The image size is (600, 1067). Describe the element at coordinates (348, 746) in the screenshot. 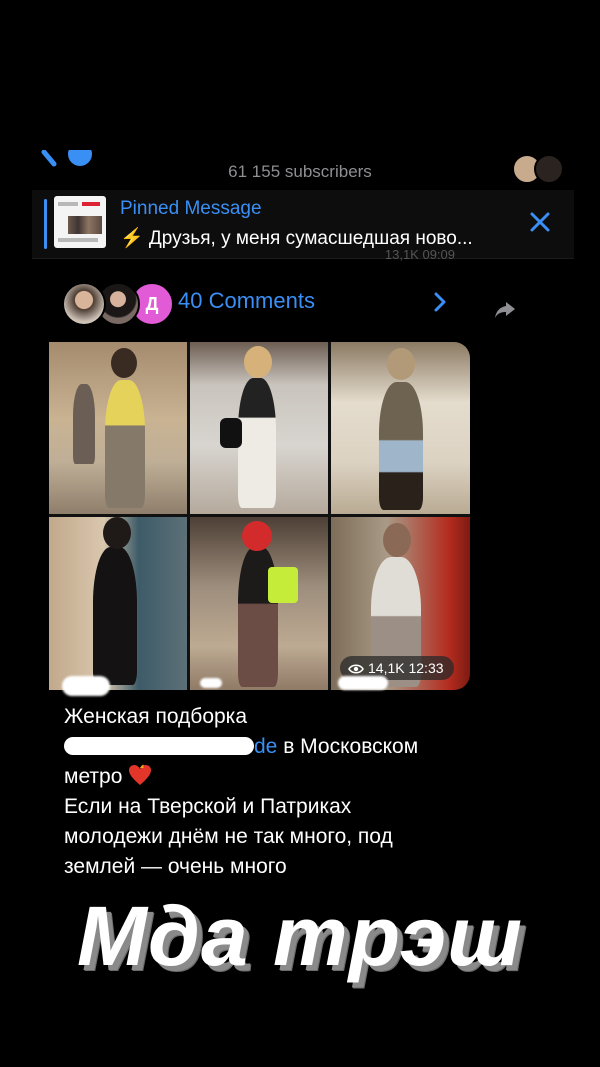

I see `caption-text: в Московском` at that location.